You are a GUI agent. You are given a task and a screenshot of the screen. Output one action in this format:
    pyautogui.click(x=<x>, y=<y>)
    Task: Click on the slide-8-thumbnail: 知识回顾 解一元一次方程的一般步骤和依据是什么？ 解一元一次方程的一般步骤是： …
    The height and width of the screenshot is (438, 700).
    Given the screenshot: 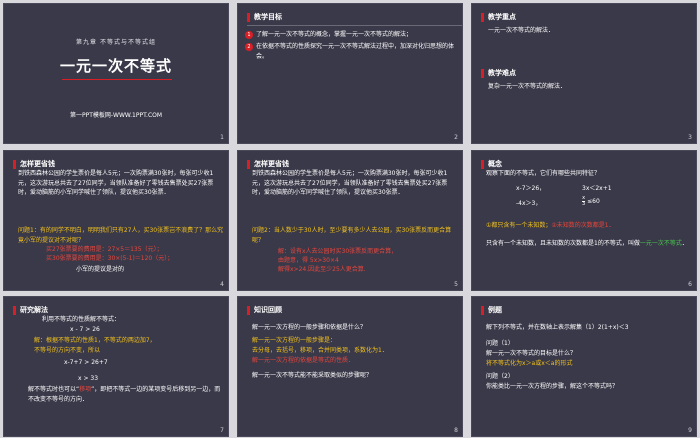 What is the action you would take?
    pyautogui.click(x=350, y=366)
    